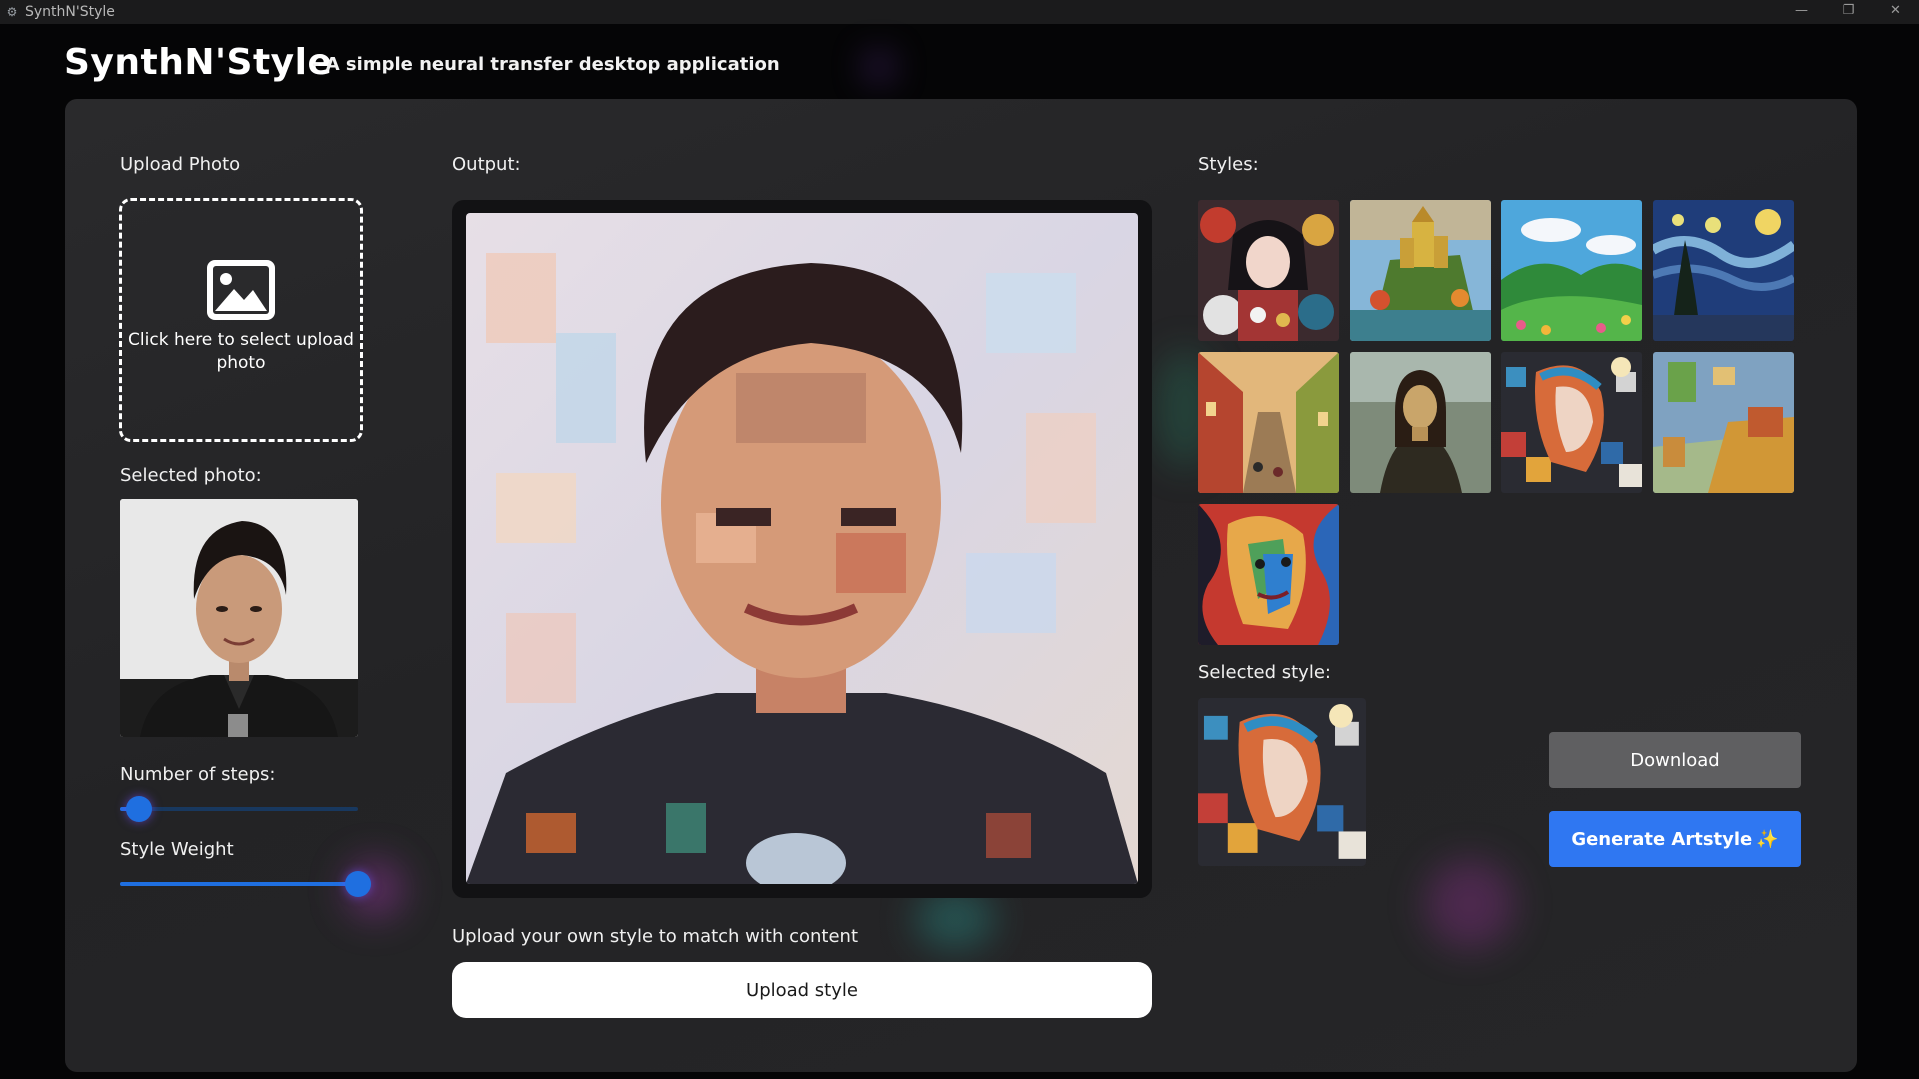 The width and height of the screenshot is (1919, 1079). What do you see at coordinates (1420, 422) in the screenshot?
I see `style-tile-mona-lisa` at bounding box center [1420, 422].